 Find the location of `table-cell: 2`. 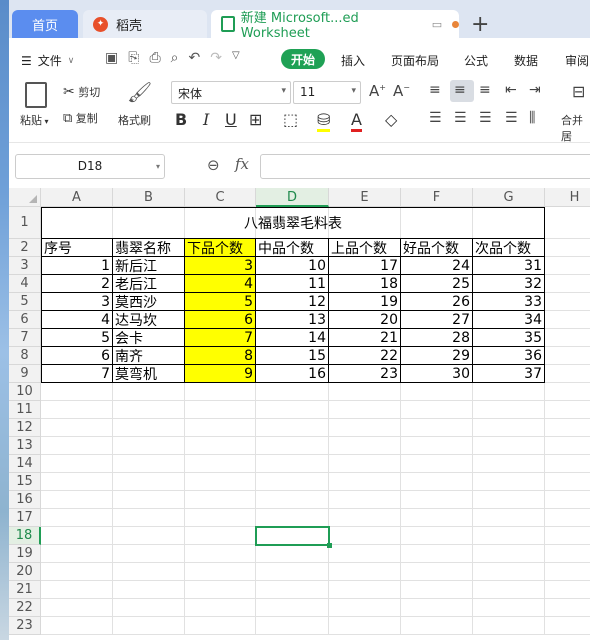

table-cell: 2 is located at coordinates (77, 284).